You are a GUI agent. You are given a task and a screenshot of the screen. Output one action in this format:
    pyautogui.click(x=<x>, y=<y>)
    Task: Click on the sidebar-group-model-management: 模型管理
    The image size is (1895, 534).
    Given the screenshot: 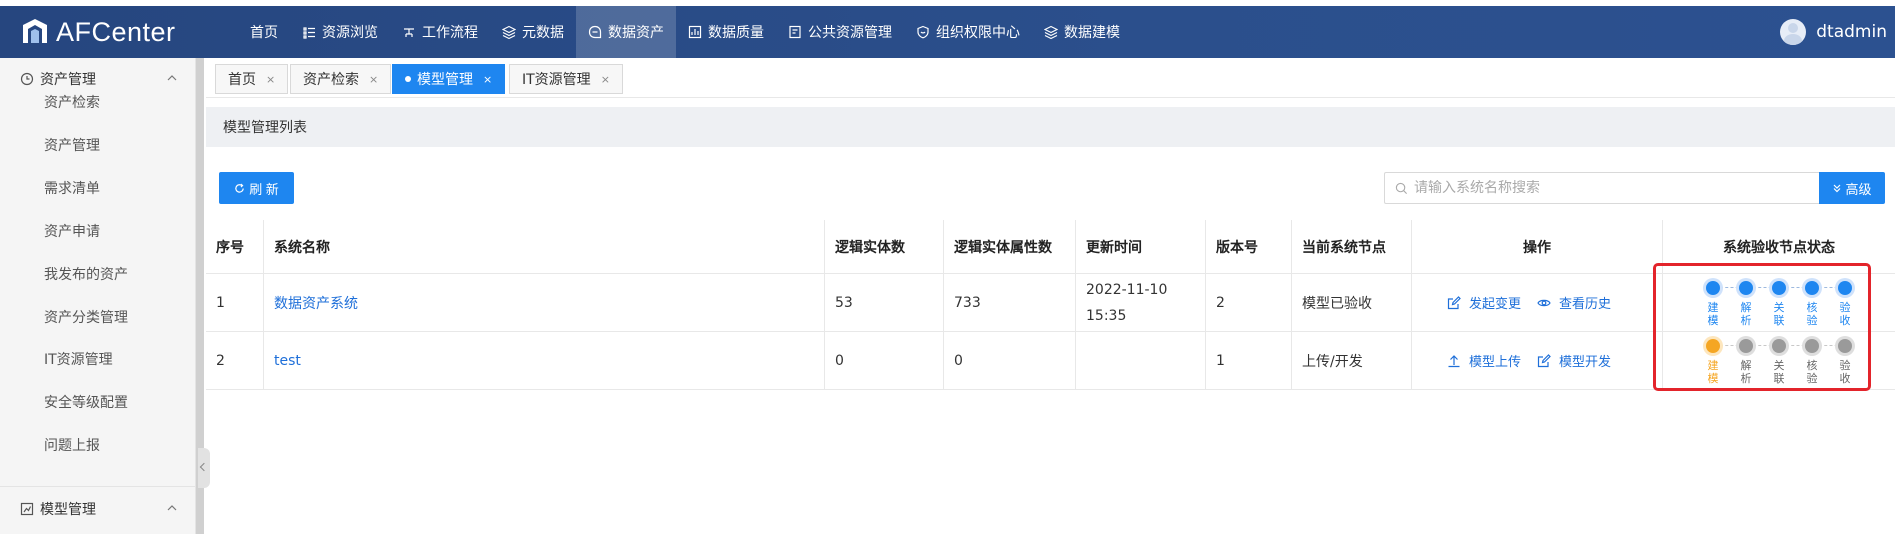 What is the action you would take?
    pyautogui.click(x=98, y=509)
    